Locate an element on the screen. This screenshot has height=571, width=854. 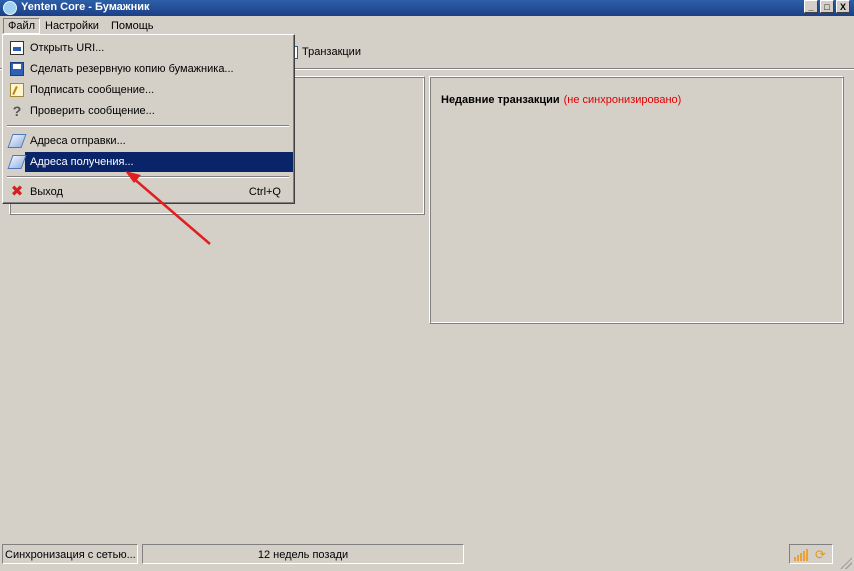
resize-grip is located at coordinates (846, 563).